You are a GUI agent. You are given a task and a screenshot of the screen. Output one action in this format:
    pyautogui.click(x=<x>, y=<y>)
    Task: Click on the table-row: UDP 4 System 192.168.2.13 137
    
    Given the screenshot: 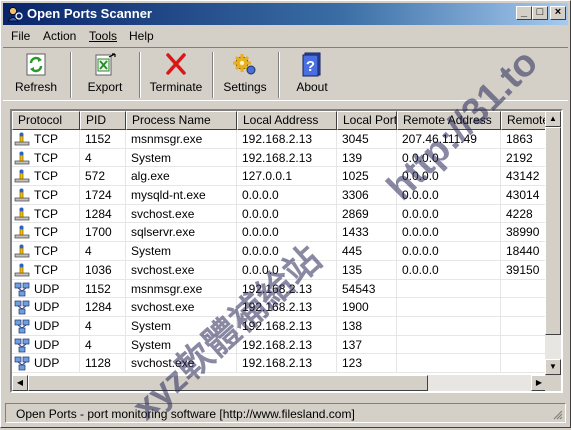 What is the action you would take?
    pyautogui.click(x=279, y=345)
    